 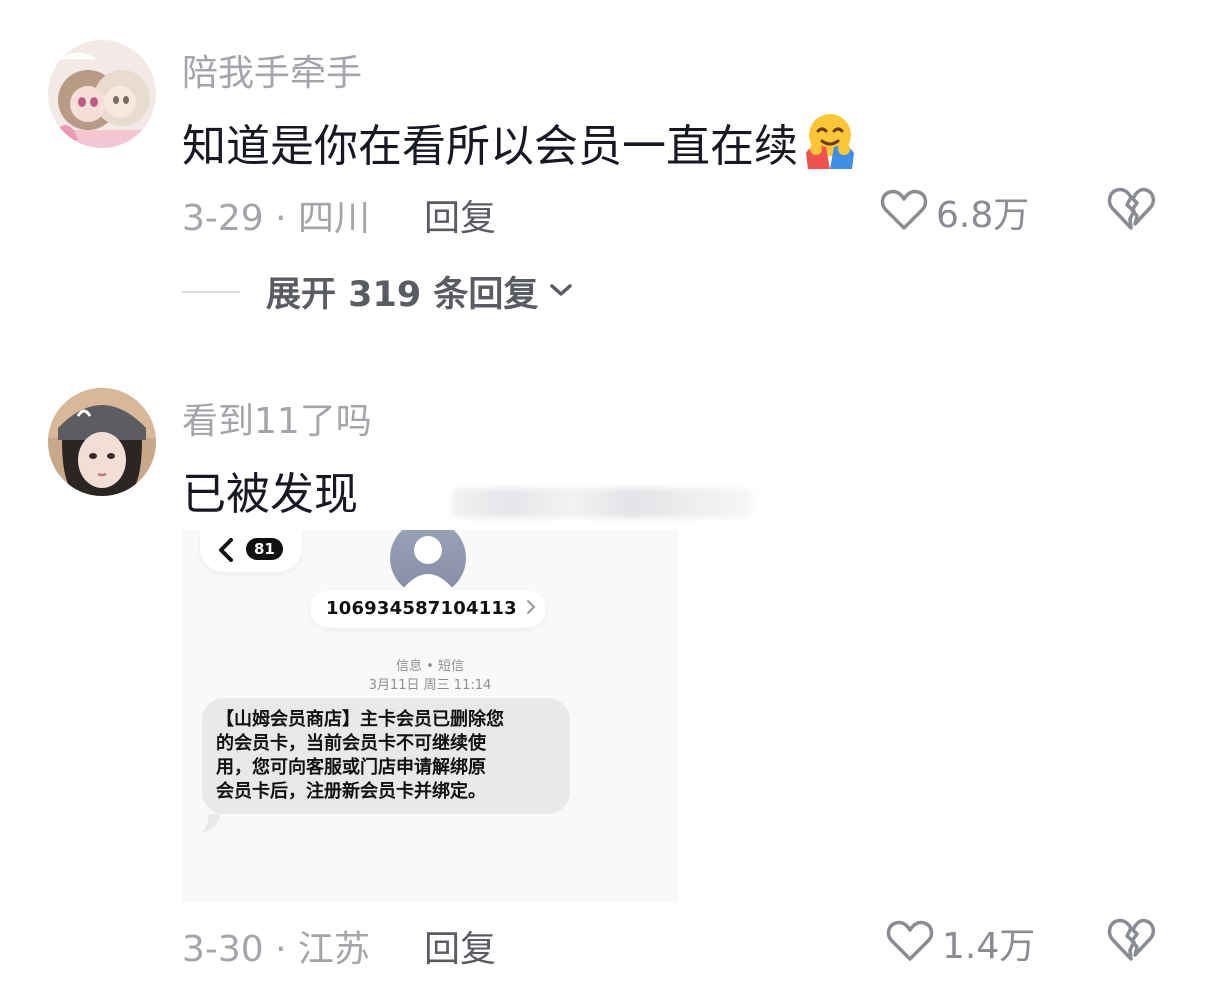 I want to click on like-button: 1.4万, so click(x=960, y=943).